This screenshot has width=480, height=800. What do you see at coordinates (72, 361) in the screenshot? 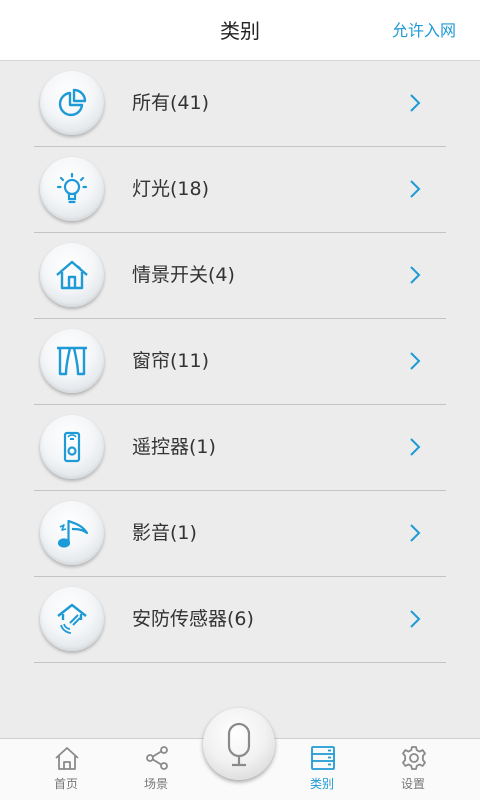
I see `curtain-icon` at bounding box center [72, 361].